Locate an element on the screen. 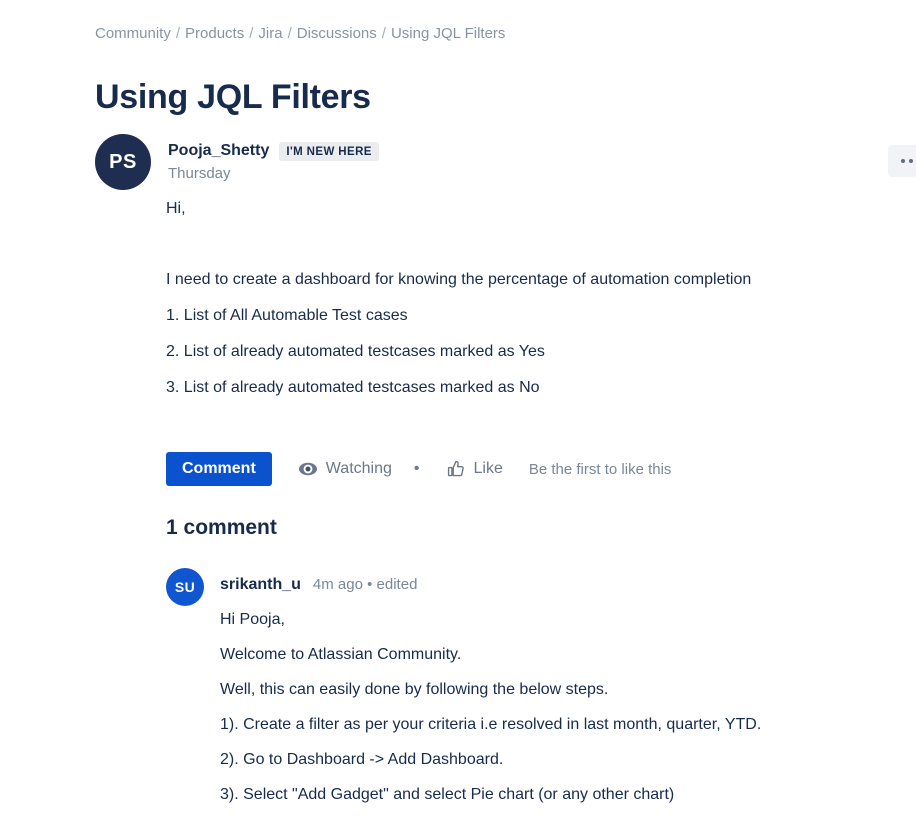 This screenshot has width=916, height=818. like-count-note: Be the first to like this is located at coordinates (600, 469).